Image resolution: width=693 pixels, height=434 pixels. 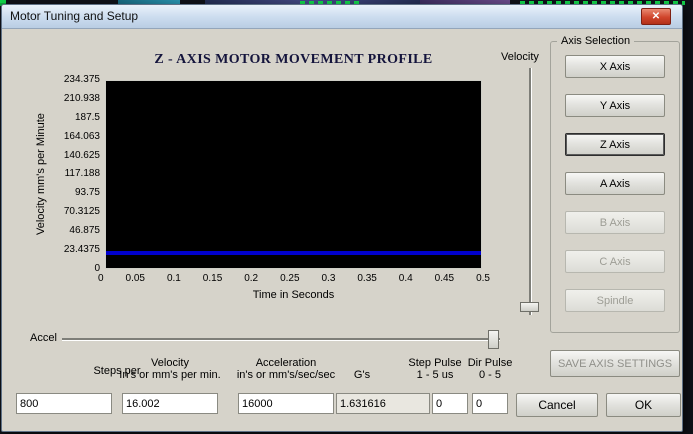 What do you see at coordinates (342, 17) in the screenshot?
I see `titlebar: Motor Tuning and Setup ✕` at bounding box center [342, 17].